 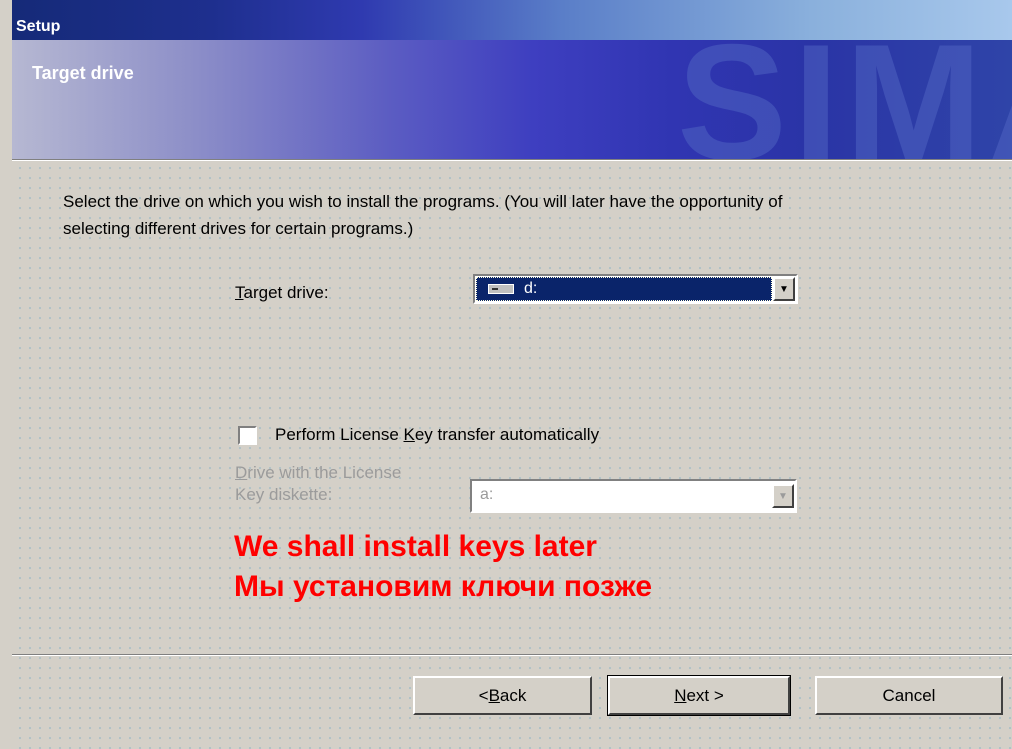 I want to click on next-button-accesskey: N, so click(x=680, y=695).